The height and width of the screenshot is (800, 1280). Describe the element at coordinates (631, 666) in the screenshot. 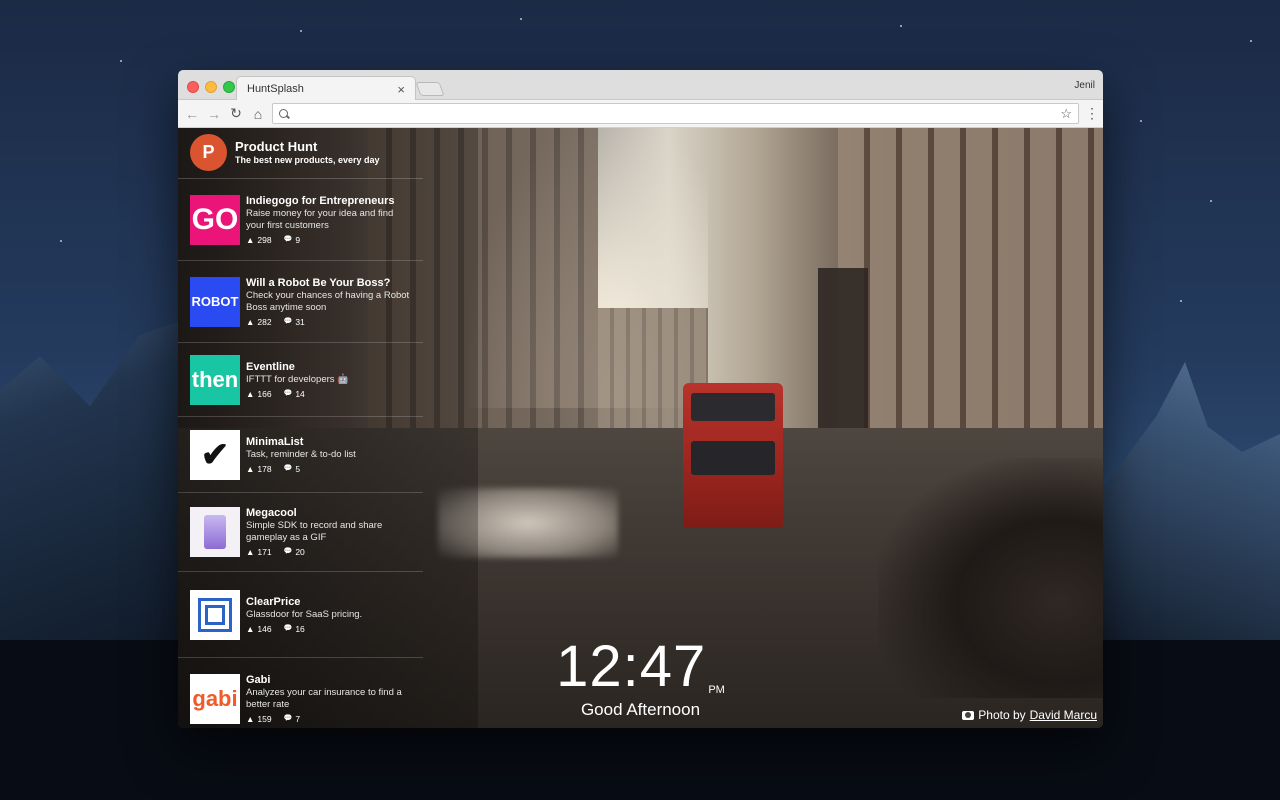

I see `clock-time: 12:47` at that location.